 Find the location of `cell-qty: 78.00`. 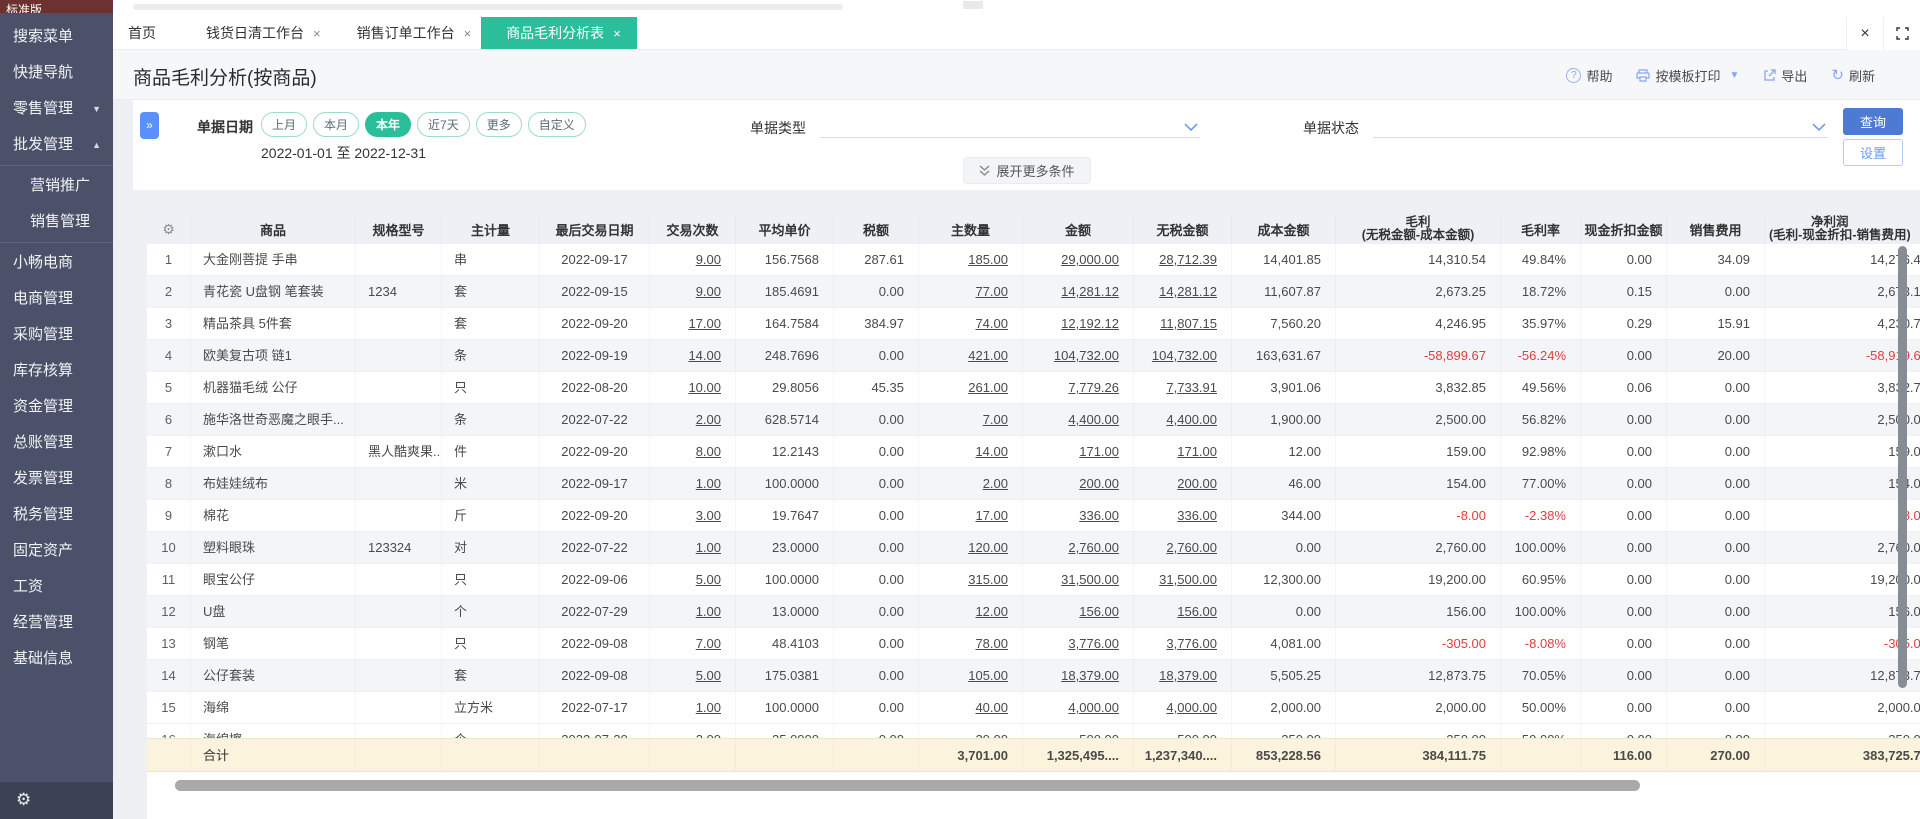

cell-qty: 78.00 is located at coordinates (971, 643).